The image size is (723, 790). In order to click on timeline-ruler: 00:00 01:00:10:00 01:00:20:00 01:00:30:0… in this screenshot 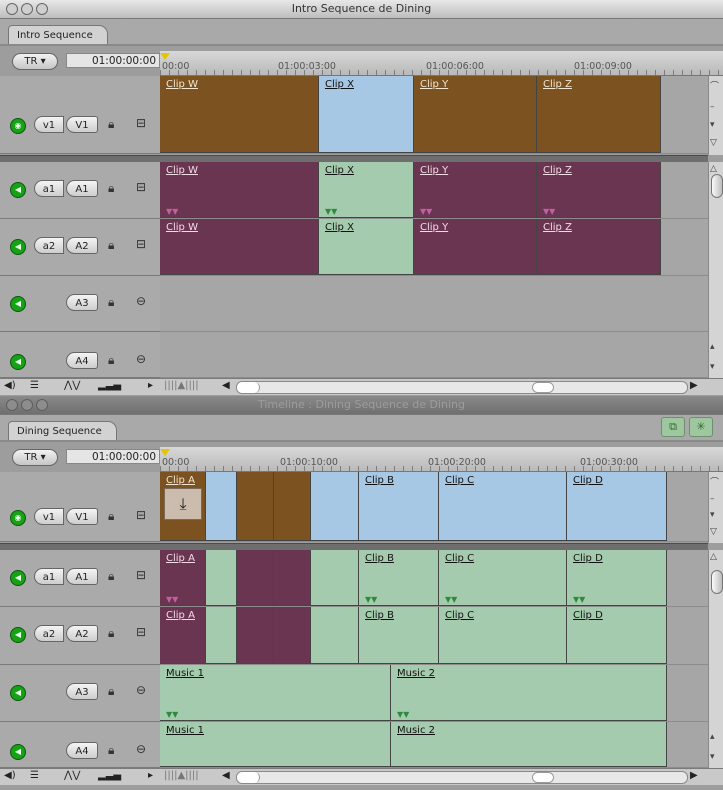, I will do `click(441, 459)`.